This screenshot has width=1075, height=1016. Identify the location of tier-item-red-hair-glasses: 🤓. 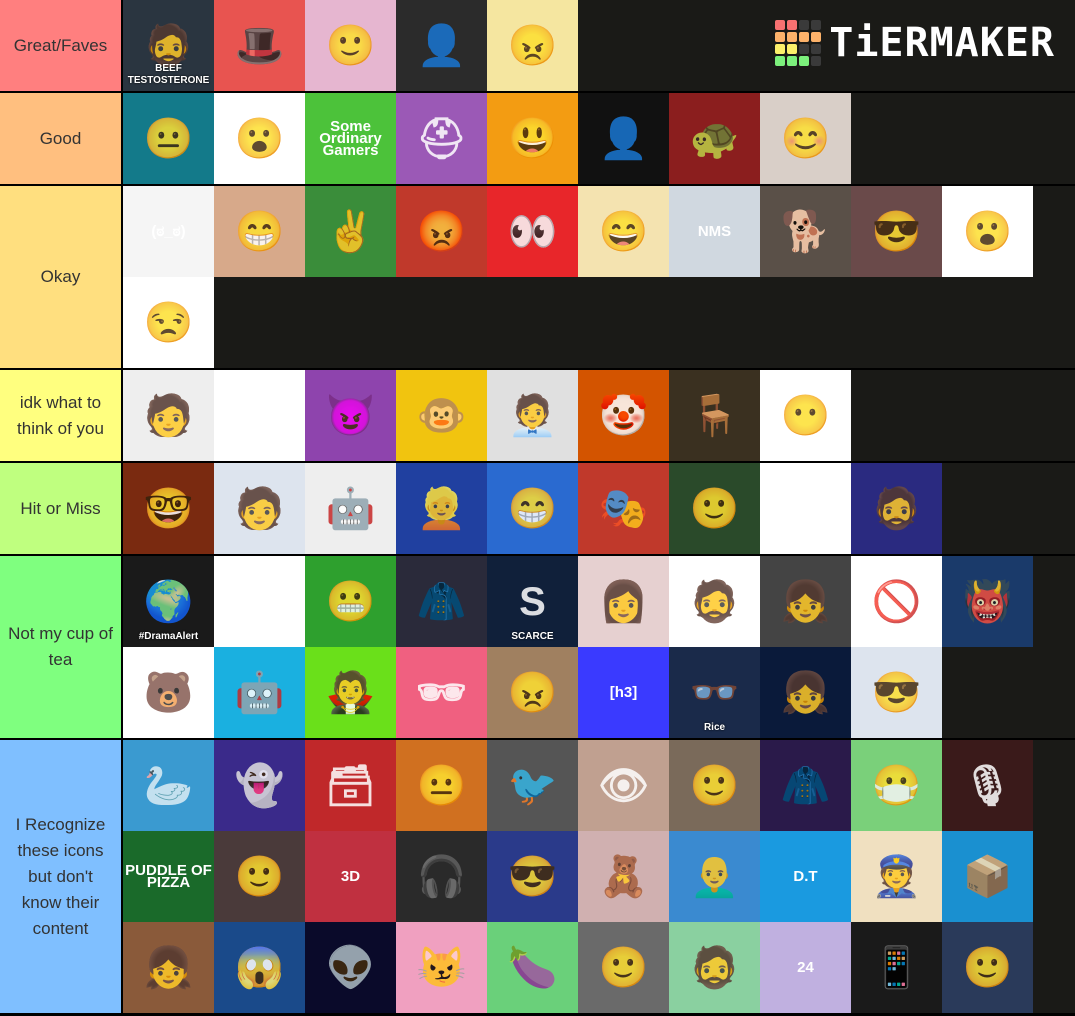
(168, 508).